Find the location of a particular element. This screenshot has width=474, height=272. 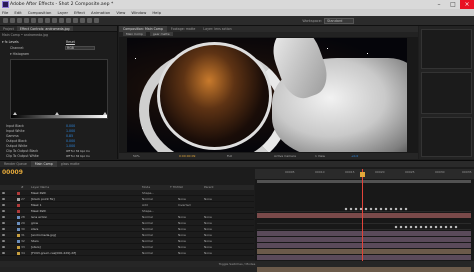

menu-edit: Edit is located at coordinates (17, 12).